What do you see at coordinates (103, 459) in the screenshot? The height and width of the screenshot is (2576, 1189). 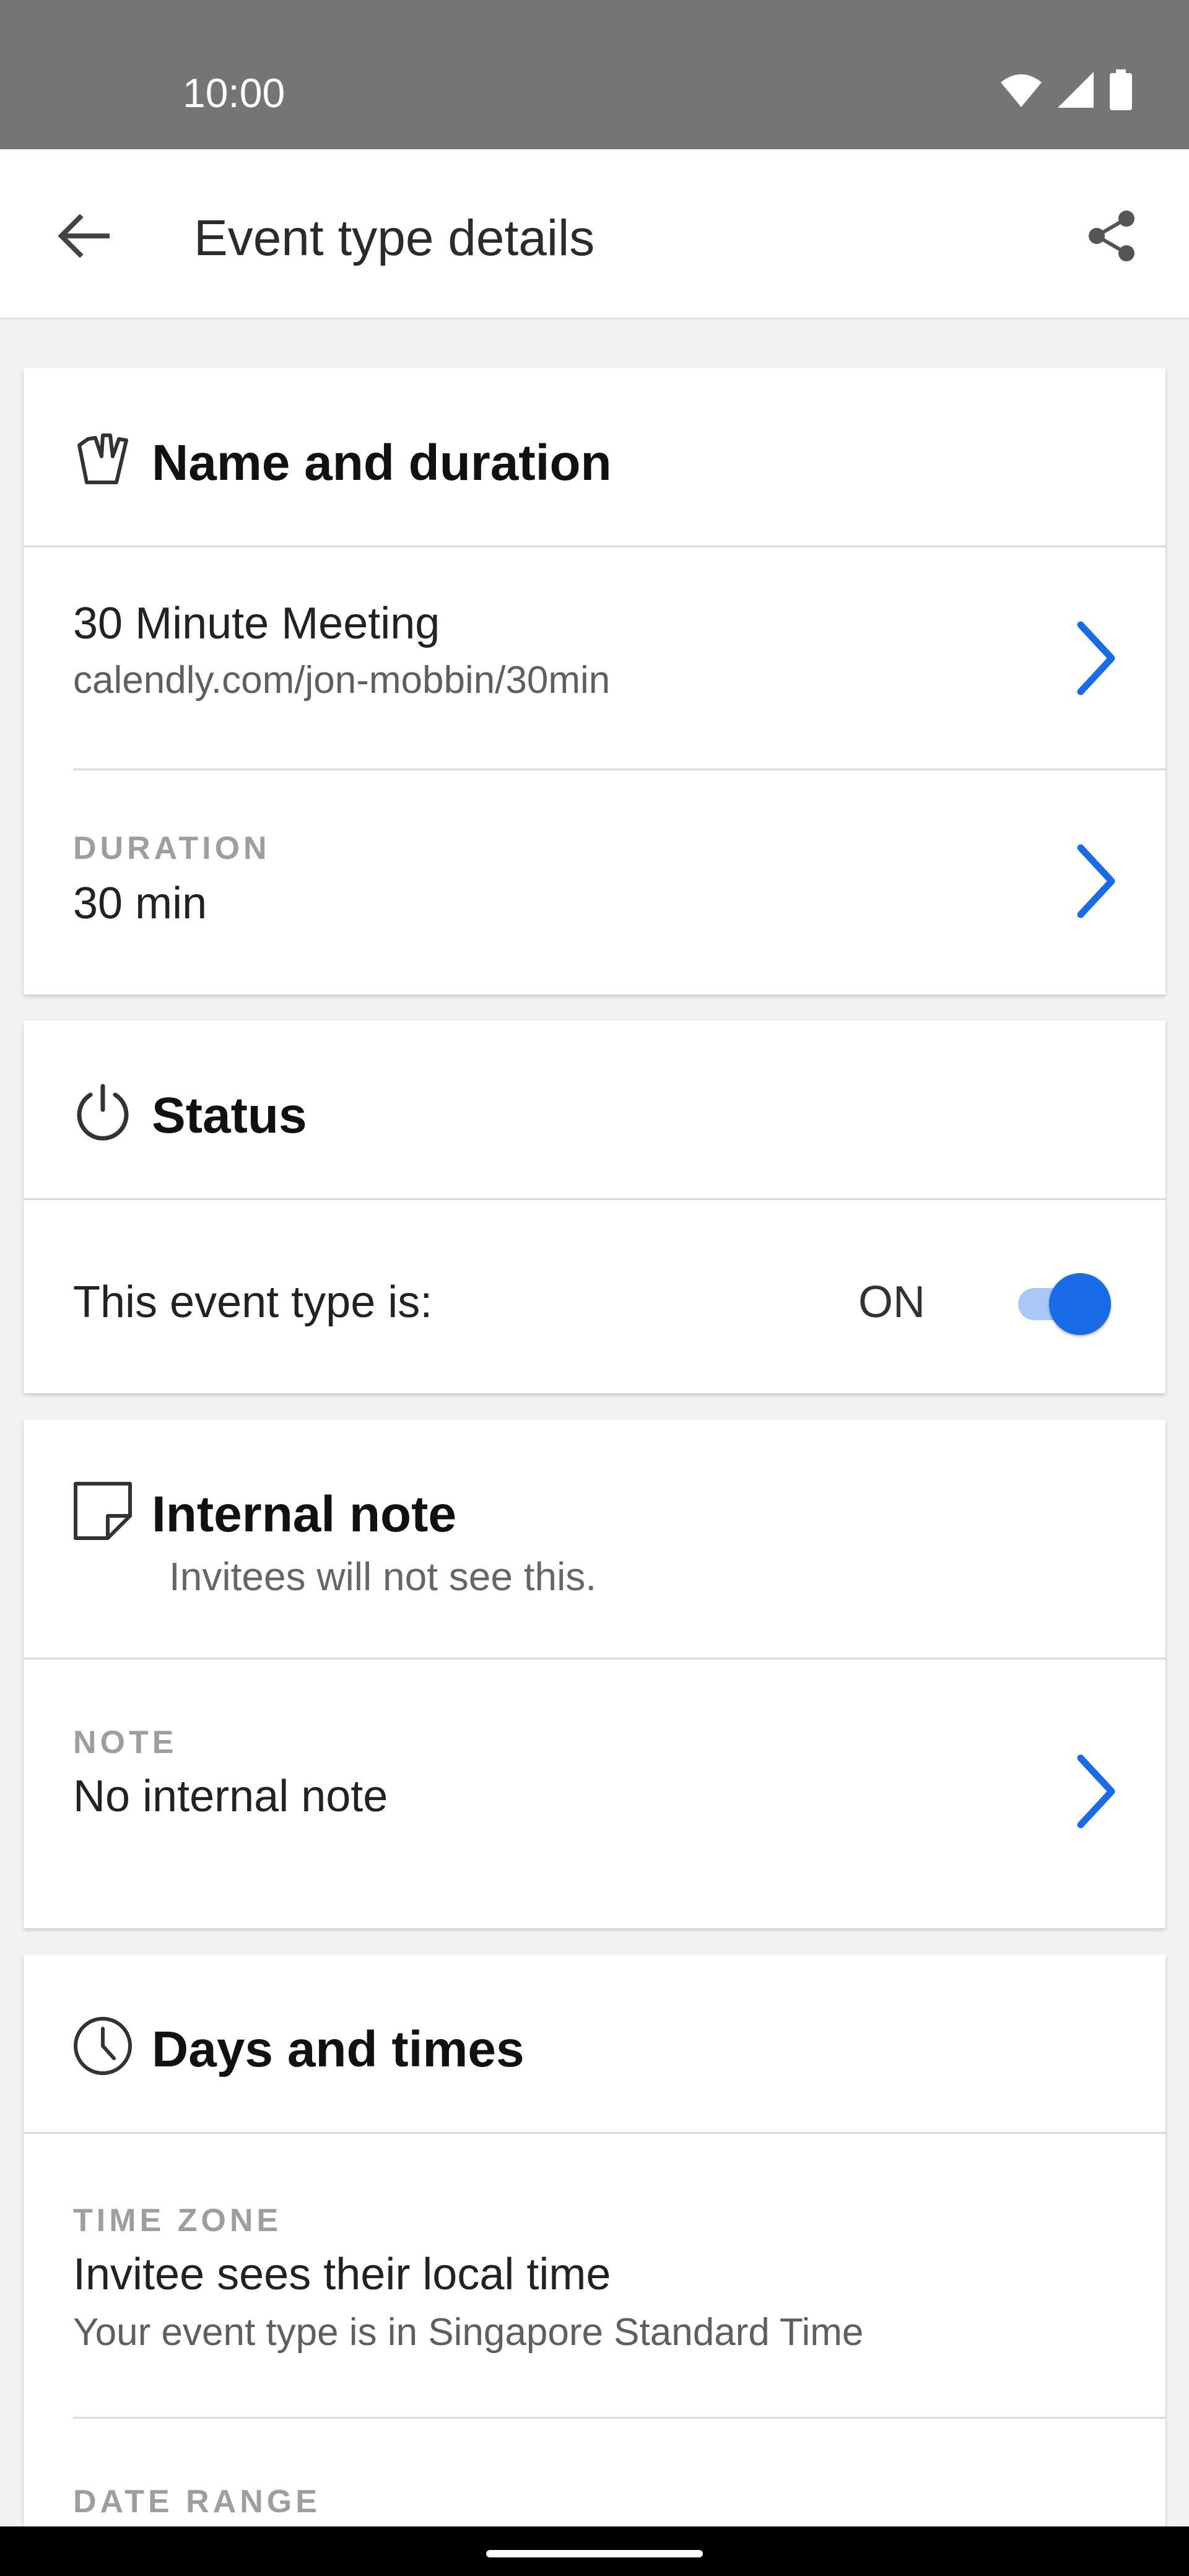 I see `hand-icon` at bounding box center [103, 459].